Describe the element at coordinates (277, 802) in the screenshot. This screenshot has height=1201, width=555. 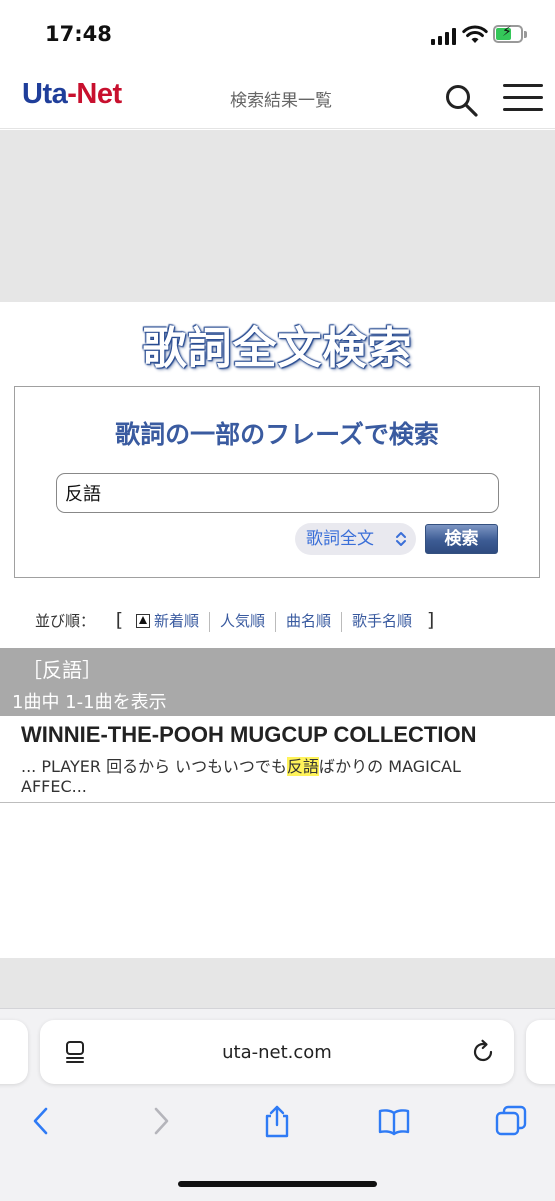
I see `result-divider` at that location.